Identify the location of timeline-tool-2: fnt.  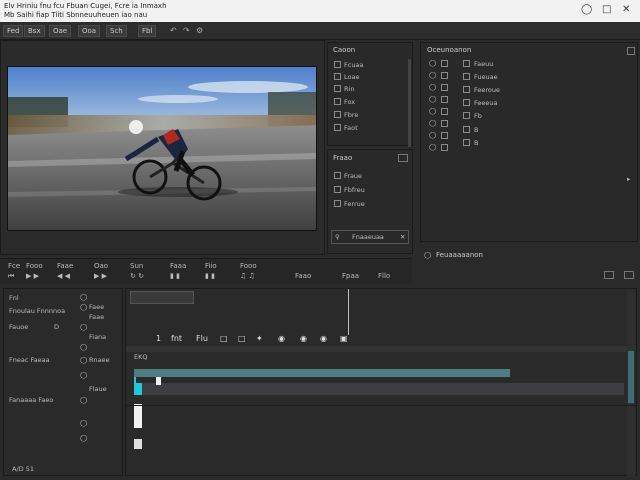
(176, 338).